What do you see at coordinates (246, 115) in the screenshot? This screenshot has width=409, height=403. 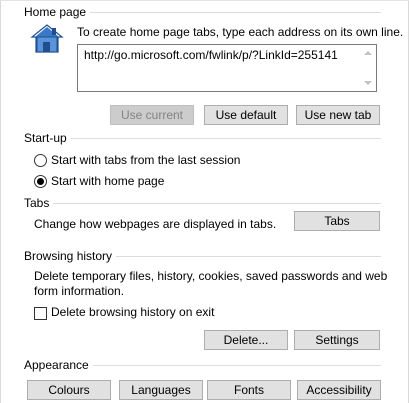 I see `use-default-button: Use default` at bounding box center [246, 115].